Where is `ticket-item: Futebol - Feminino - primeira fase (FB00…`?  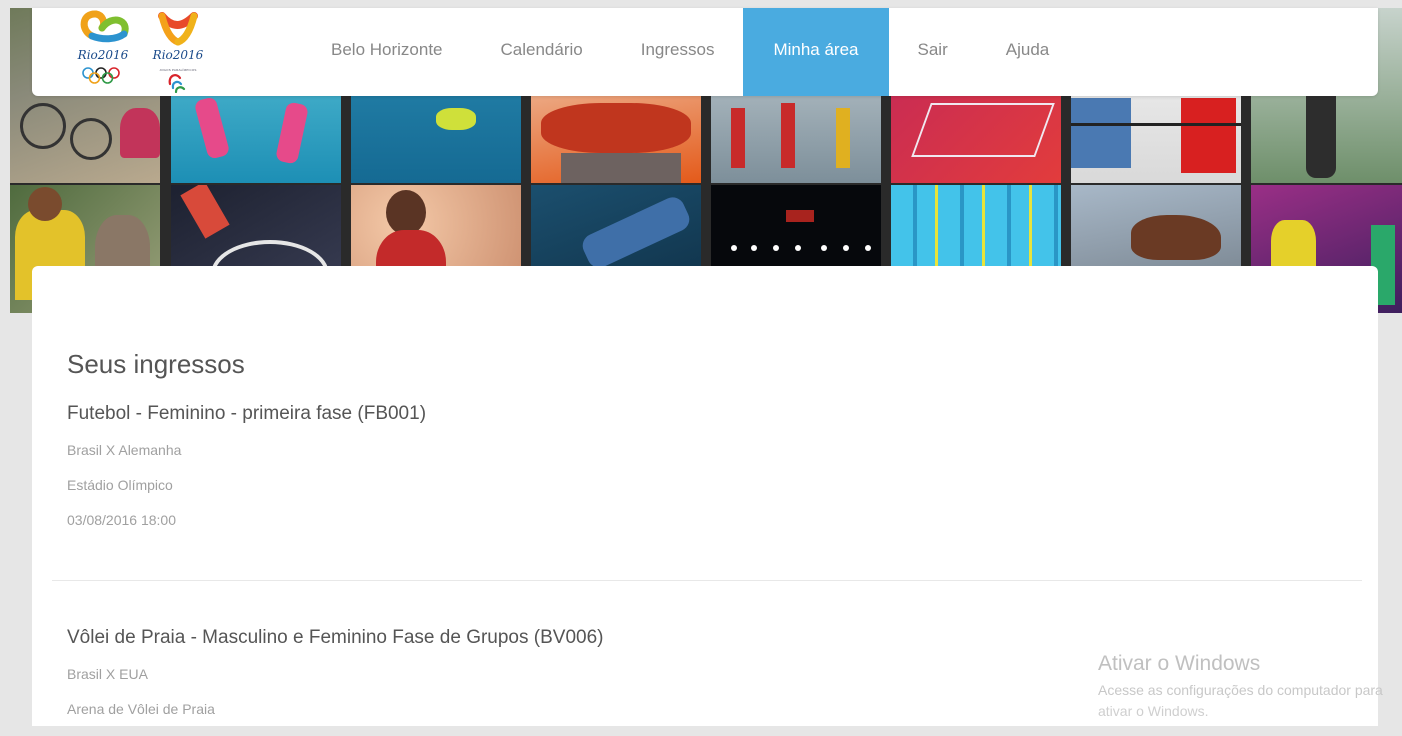 ticket-item: Futebol - Feminino - primeira fase (FB00… is located at coordinates (246, 475).